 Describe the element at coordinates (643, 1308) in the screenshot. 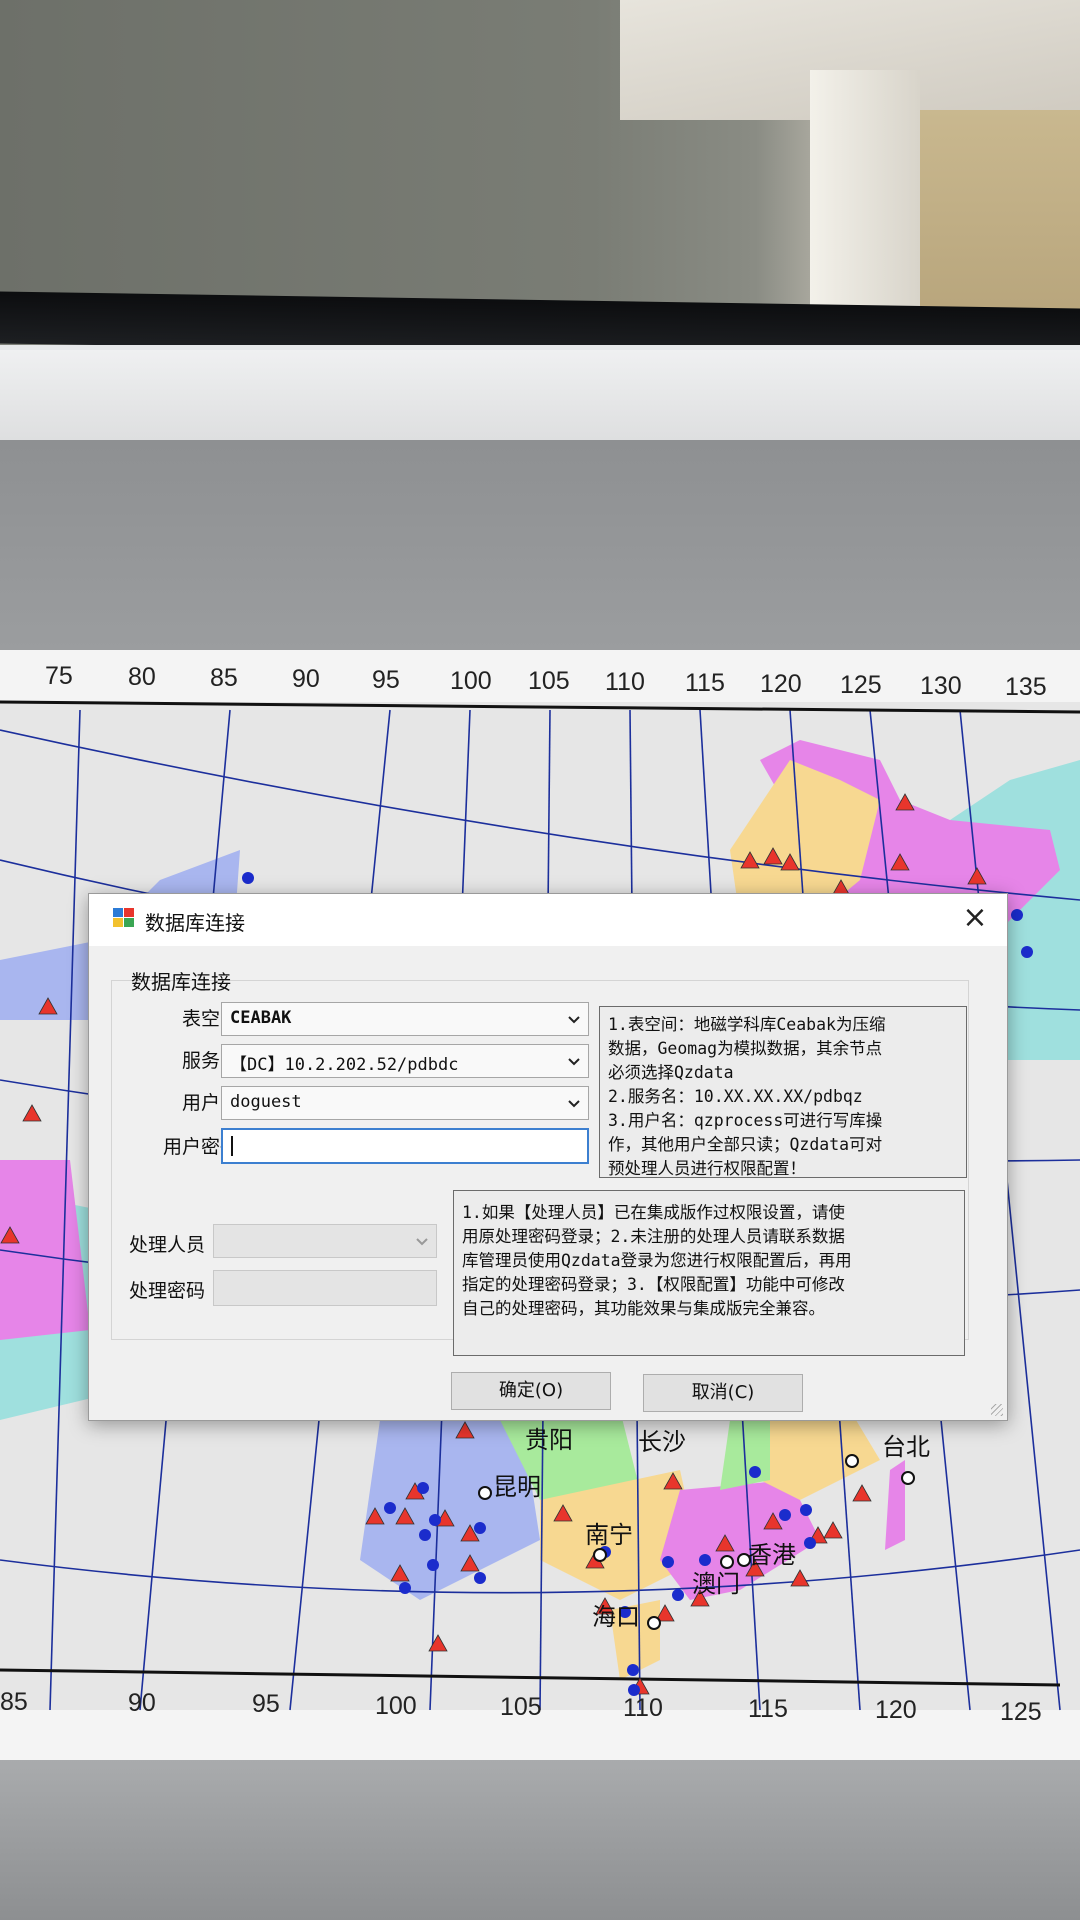

I see `info-line: 自己的处理密码，其功能效果与集成版完全兼容。` at that location.